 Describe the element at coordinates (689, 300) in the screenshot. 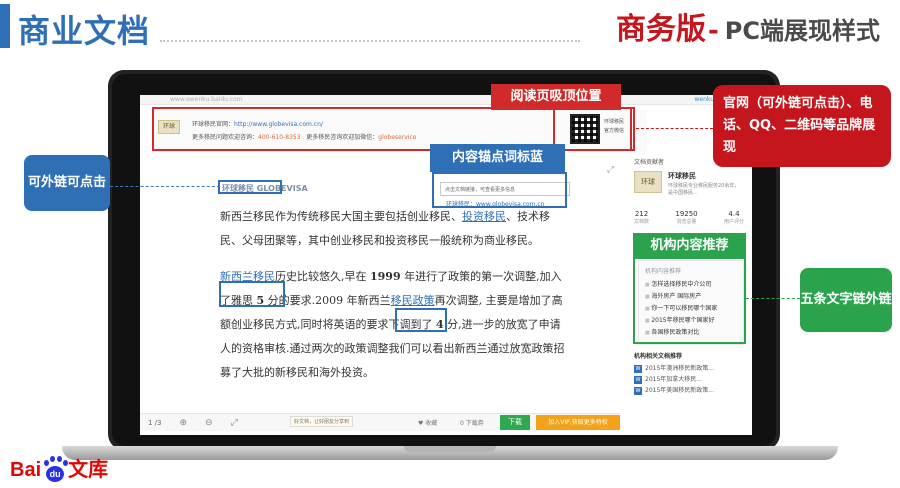

I see `recommend-highlight` at that location.